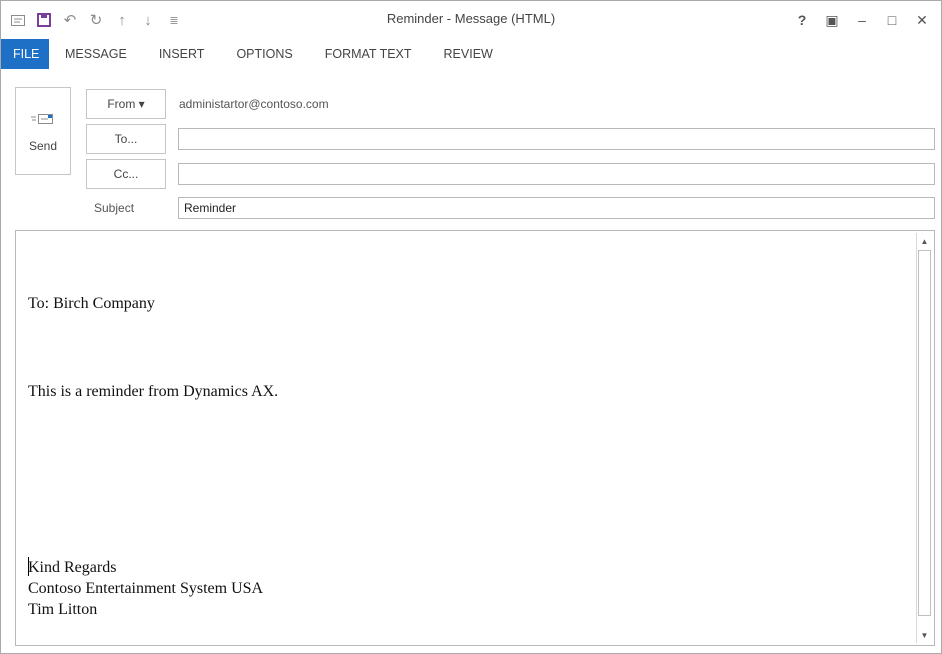  What do you see at coordinates (832, 20) in the screenshot?
I see `ribbon-display-options-icon: ▣` at bounding box center [832, 20].